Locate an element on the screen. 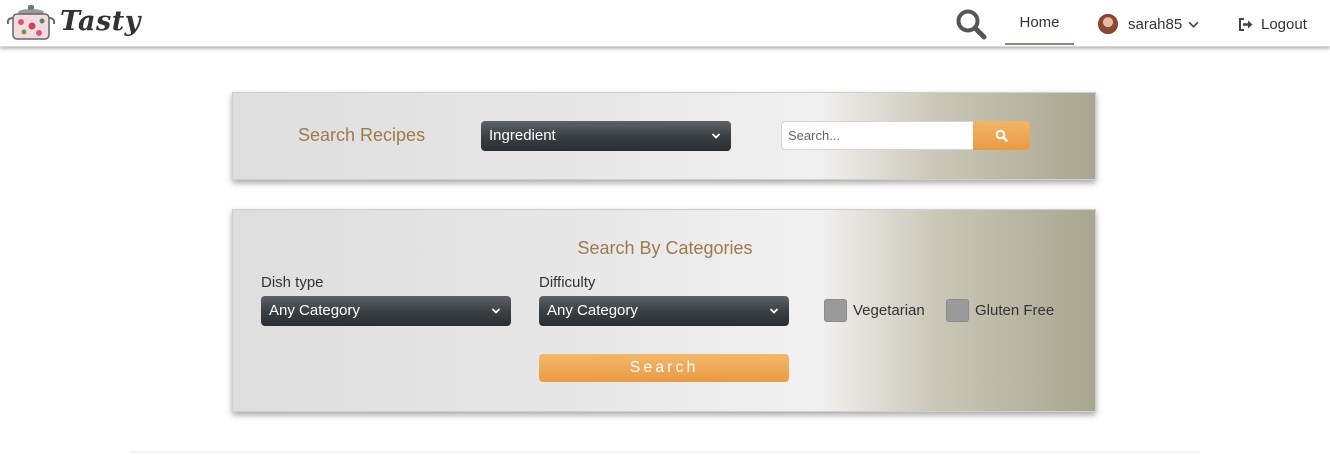  dish-type-label: Dish type is located at coordinates (292, 282).